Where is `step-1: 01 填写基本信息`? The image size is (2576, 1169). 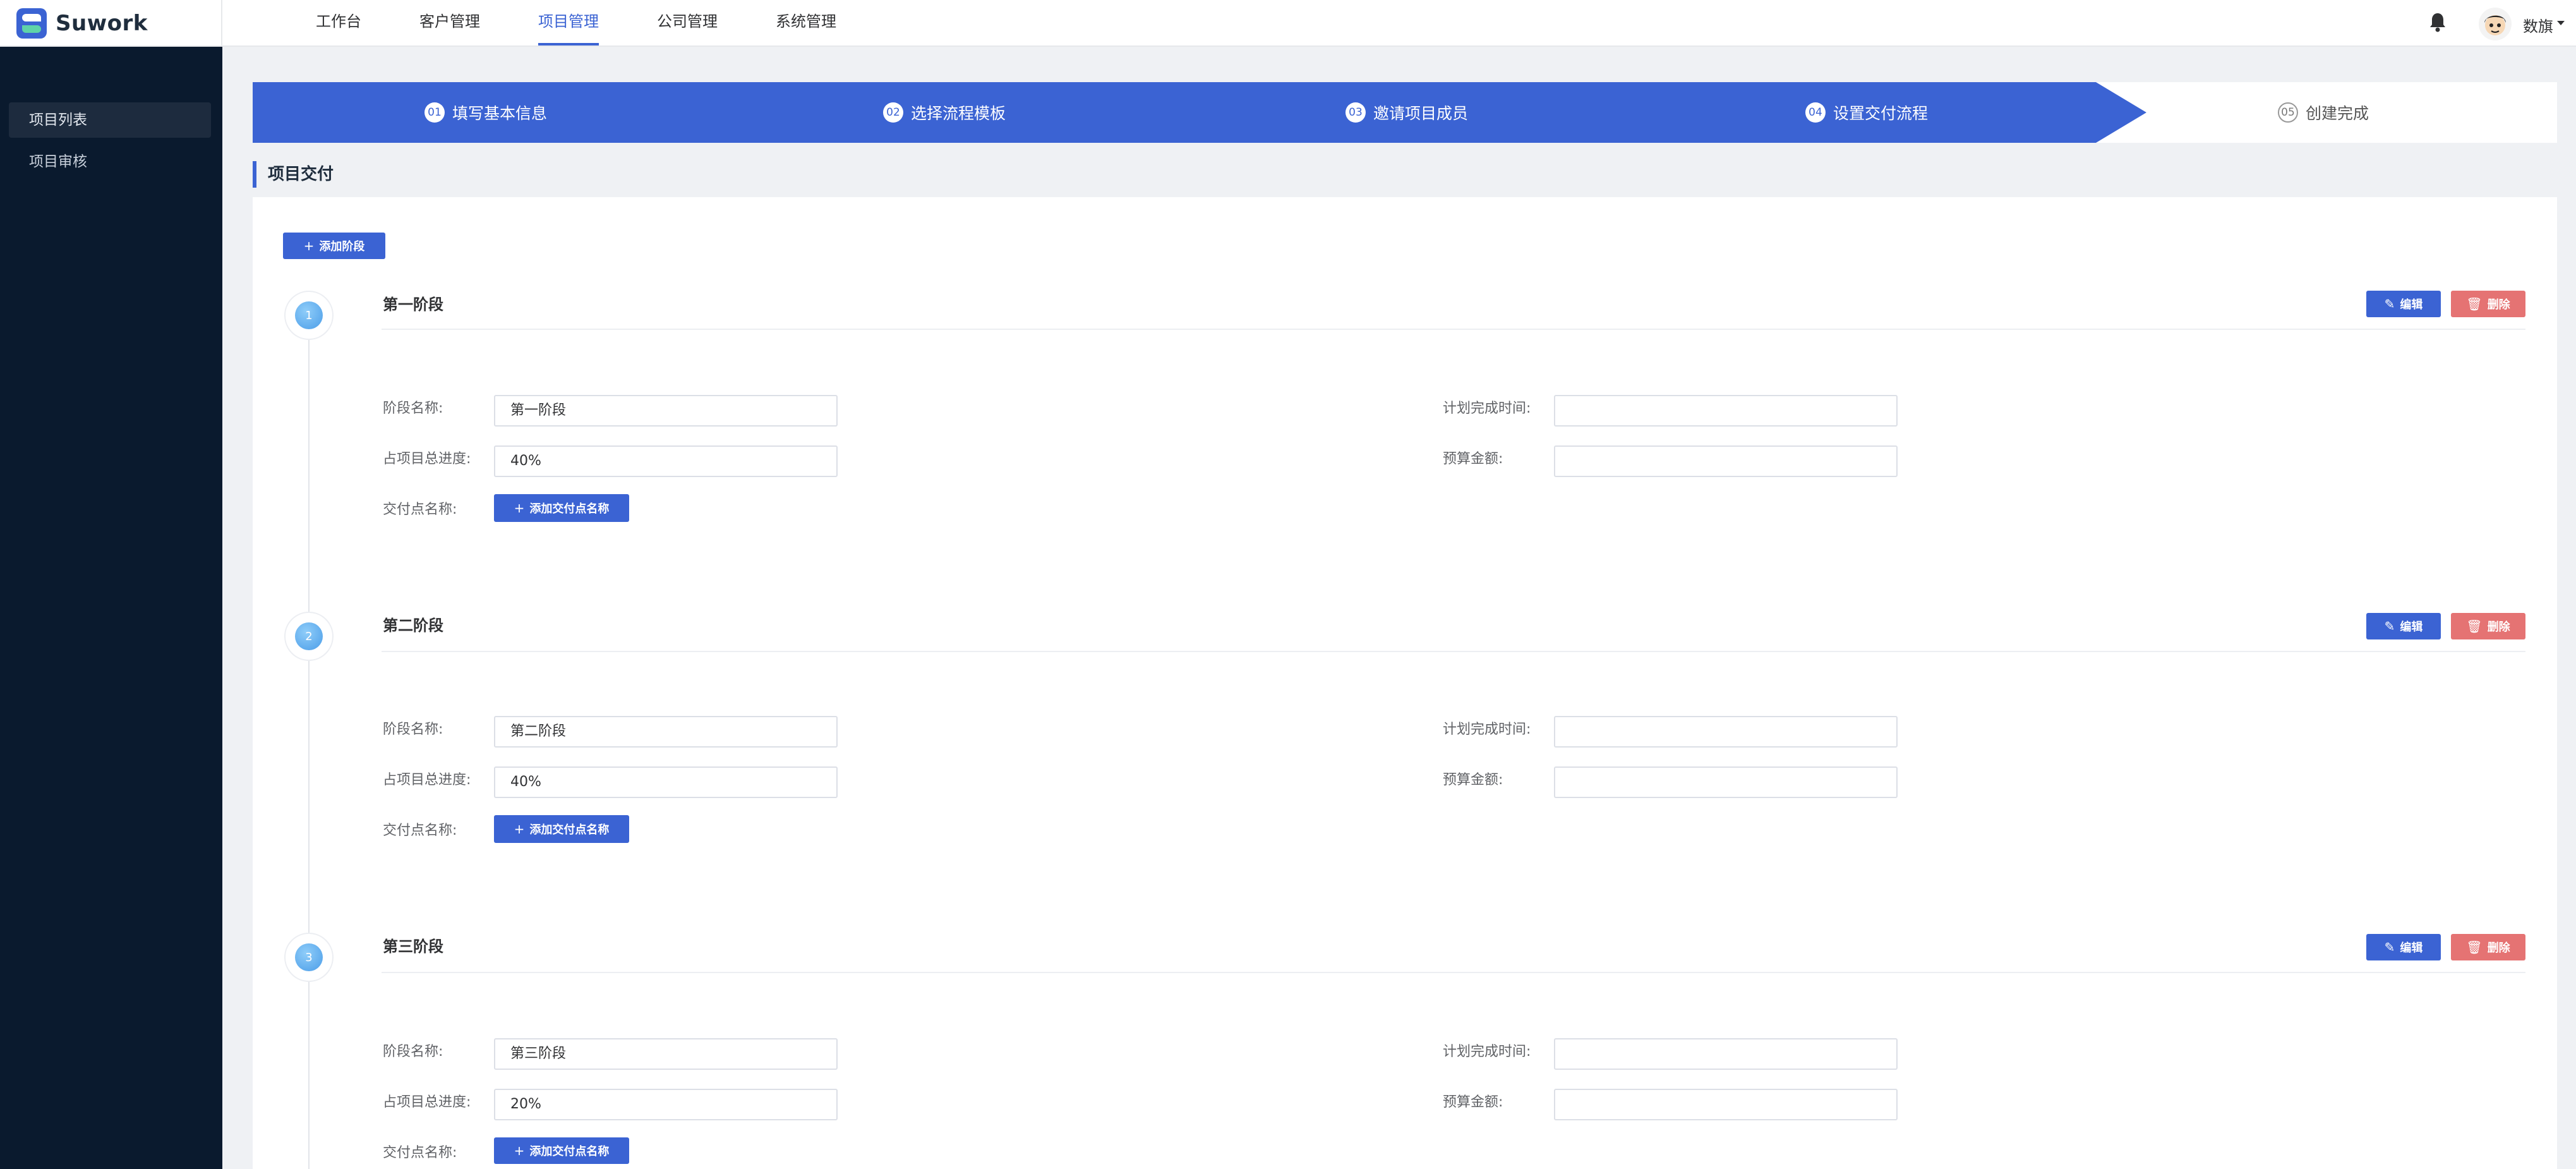 step-1: 01 填写基本信息 is located at coordinates (485, 112).